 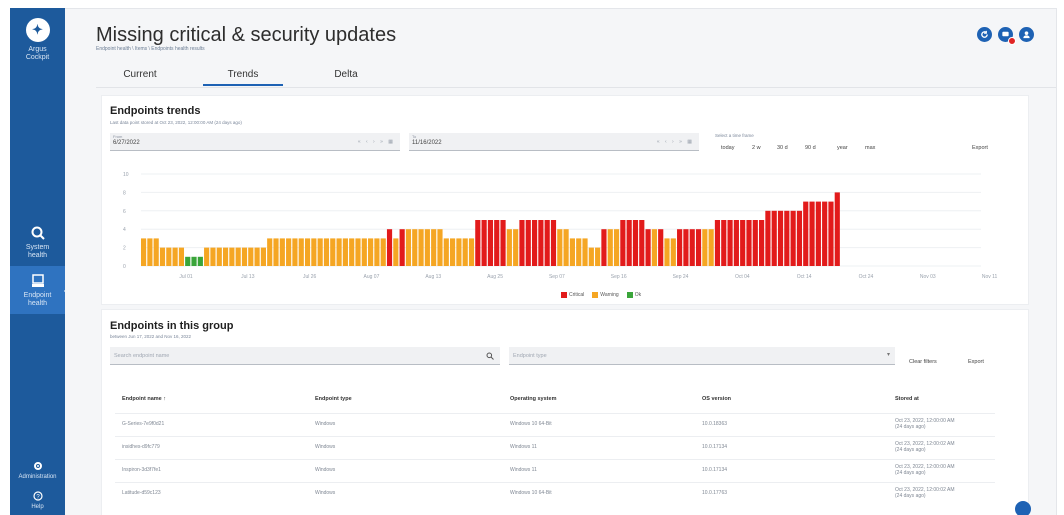 What do you see at coordinates (255, 142) in the screenshot?
I see `from-date-field: From 6/27/2022 « ‹ › » ▦` at bounding box center [255, 142].